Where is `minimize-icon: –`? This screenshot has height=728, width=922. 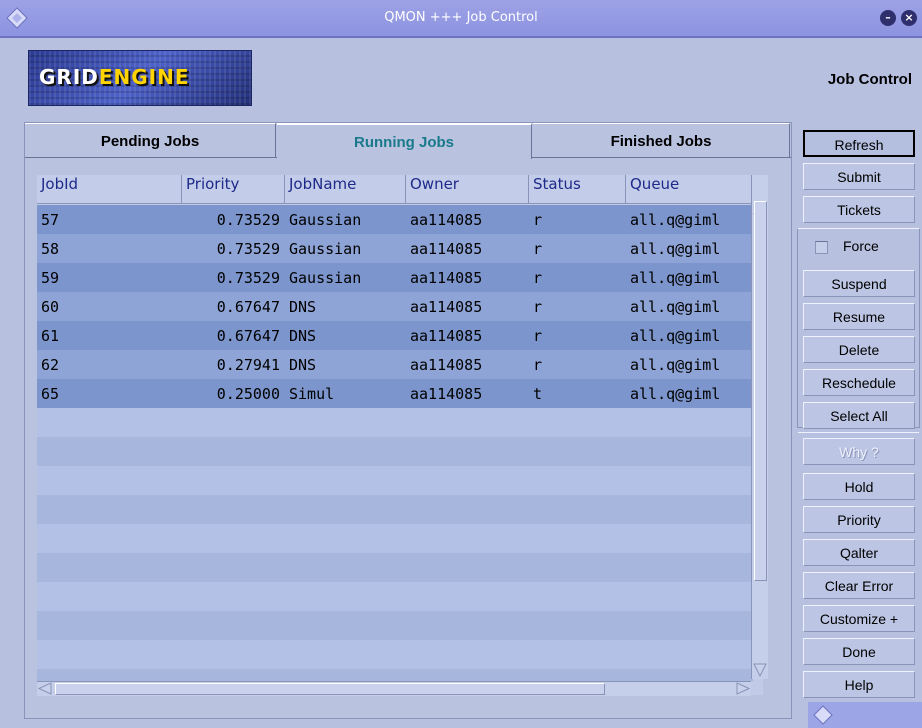 minimize-icon: – is located at coordinates (888, 18).